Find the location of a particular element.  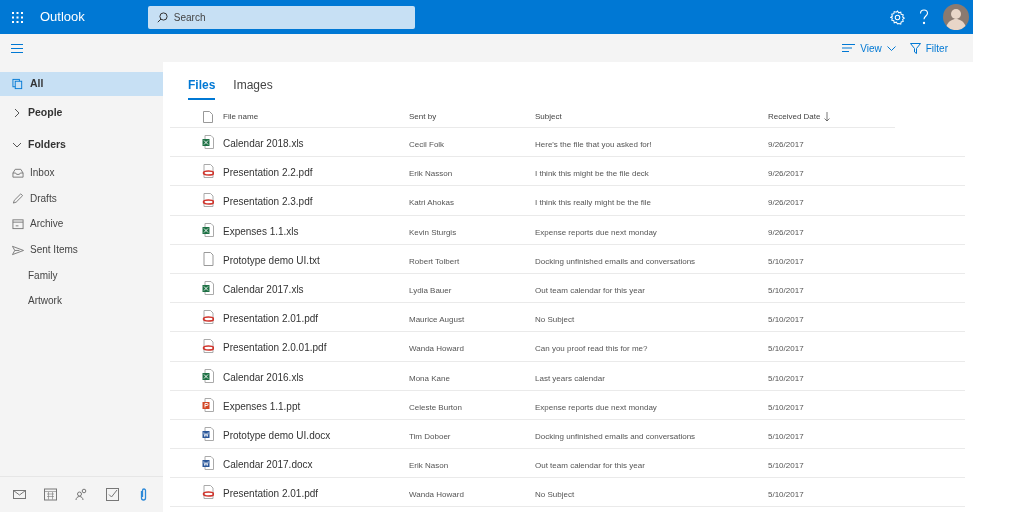

search-icon is located at coordinates (162, 17).